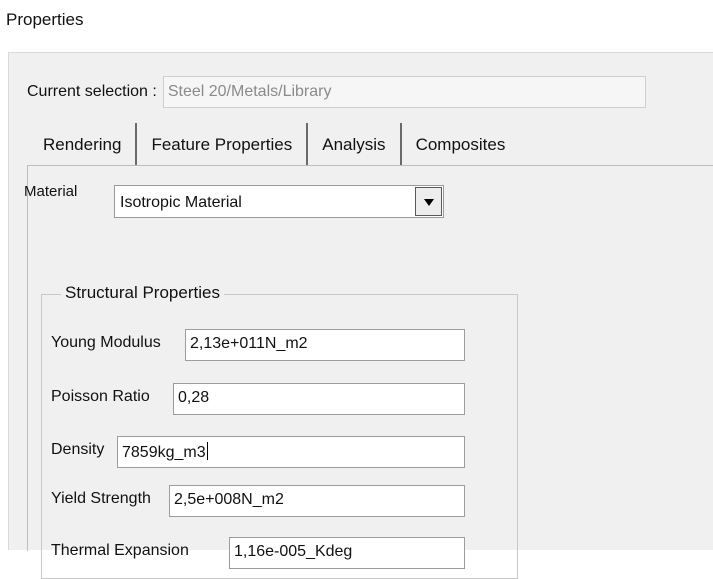 The image size is (713, 579). What do you see at coordinates (347, 553) in the screenshot?
I see `thermal-expansion-field: 1,16e-005_Kdeg` at bounding box center [347, 553].